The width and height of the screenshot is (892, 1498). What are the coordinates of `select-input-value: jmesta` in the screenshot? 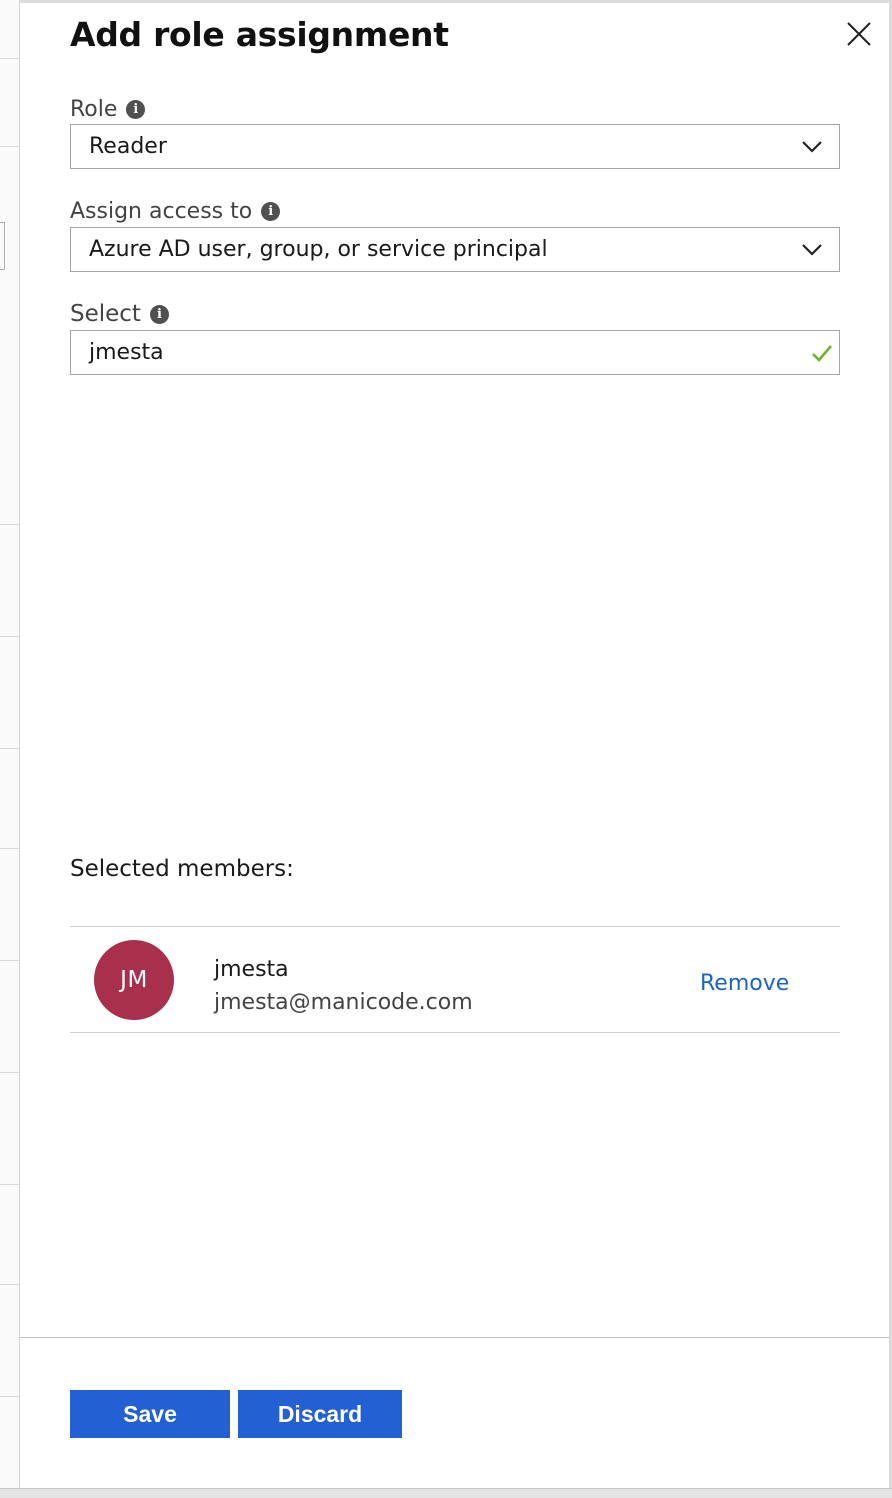 It's located at (126, 352).